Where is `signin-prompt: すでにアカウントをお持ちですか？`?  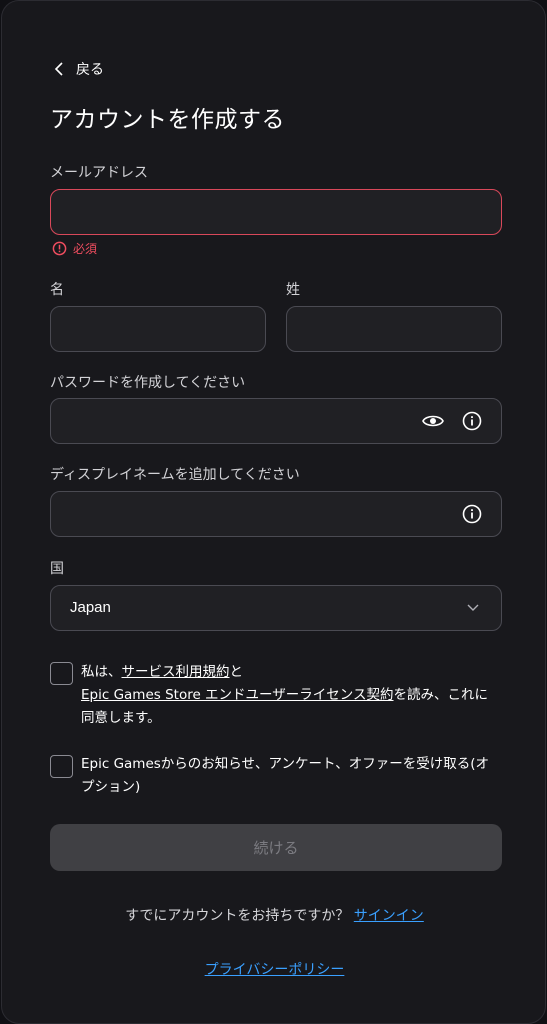 signin-prompt: すでにアカウントをお持ちですか？ is located at coordinates (237, 916).